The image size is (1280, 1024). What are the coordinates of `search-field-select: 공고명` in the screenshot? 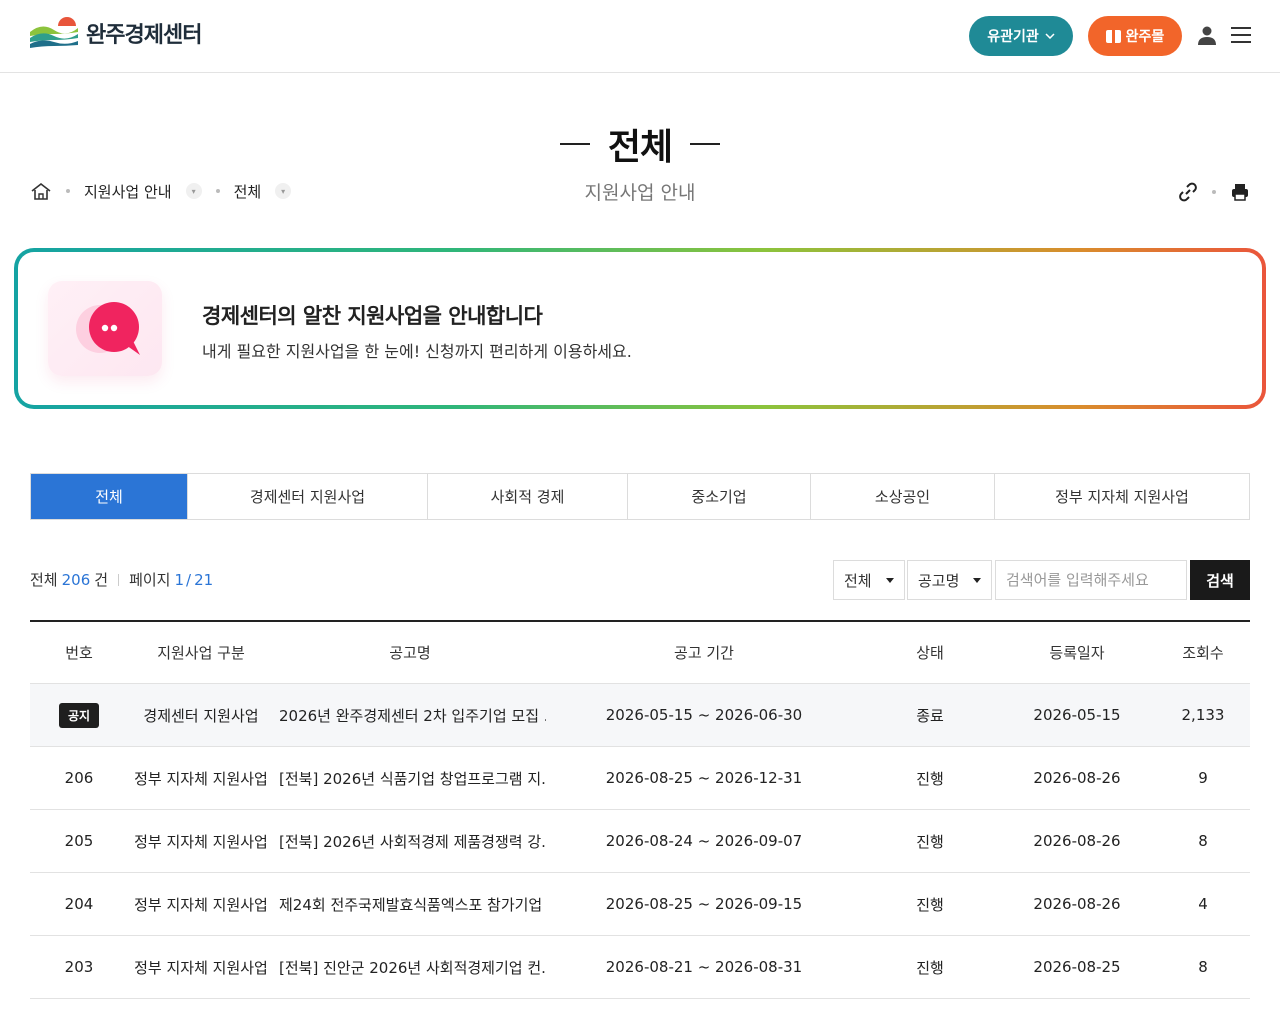 It's located at (949, 580).